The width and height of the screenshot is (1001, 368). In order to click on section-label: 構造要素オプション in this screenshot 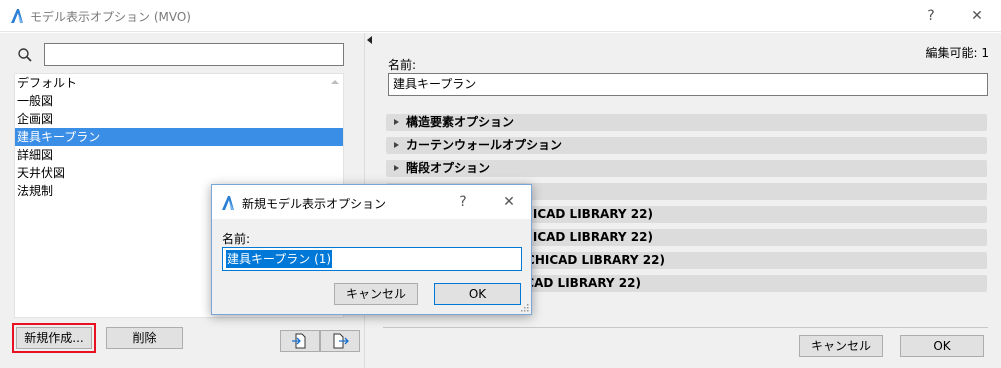, I will do `click(460, 122)`.